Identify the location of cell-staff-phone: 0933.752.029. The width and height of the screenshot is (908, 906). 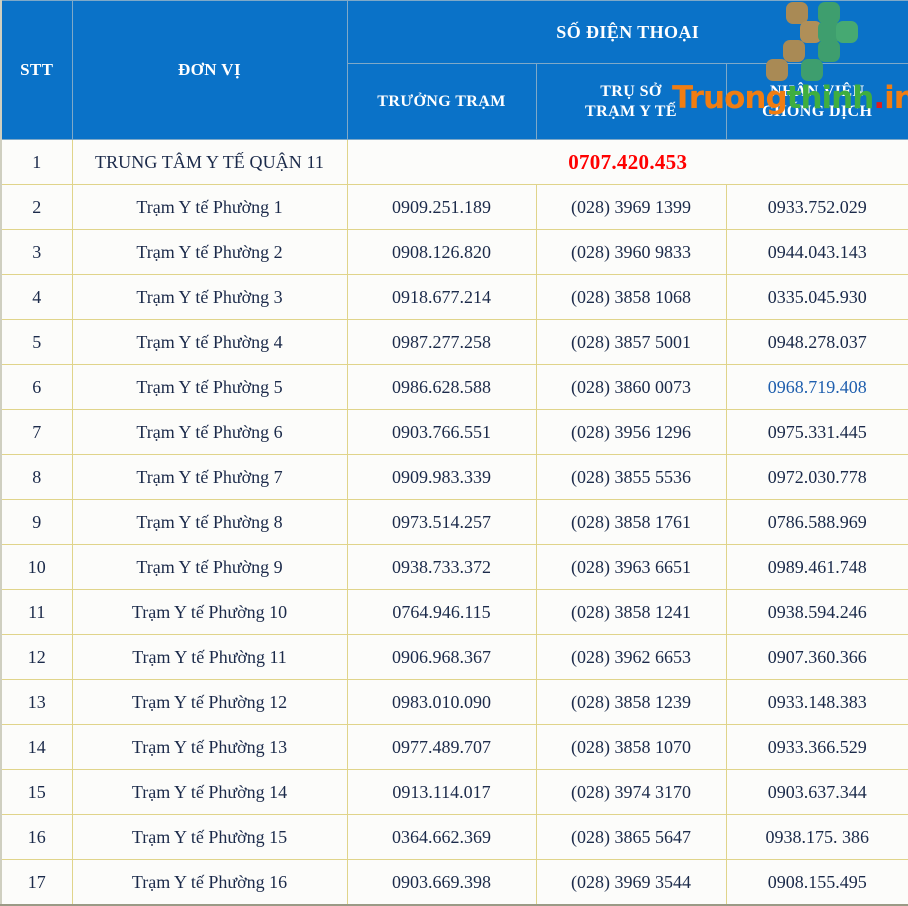
(816, 207).